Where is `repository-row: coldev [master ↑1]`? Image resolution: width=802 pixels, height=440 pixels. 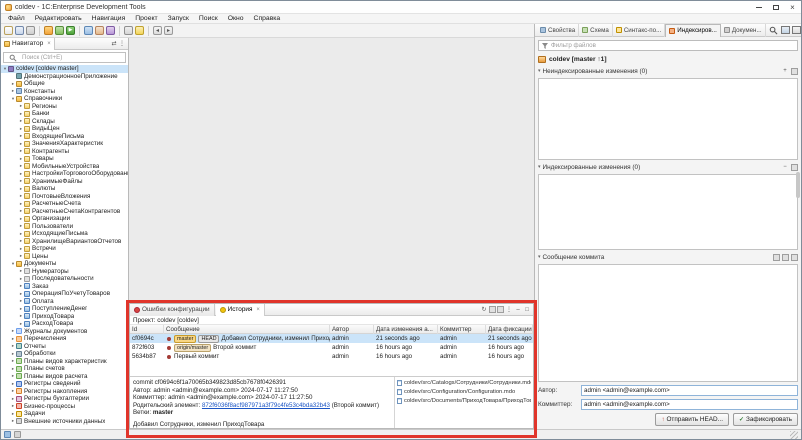
repository-row: coldev [master ↑1] is located at coordinates (668, 59).